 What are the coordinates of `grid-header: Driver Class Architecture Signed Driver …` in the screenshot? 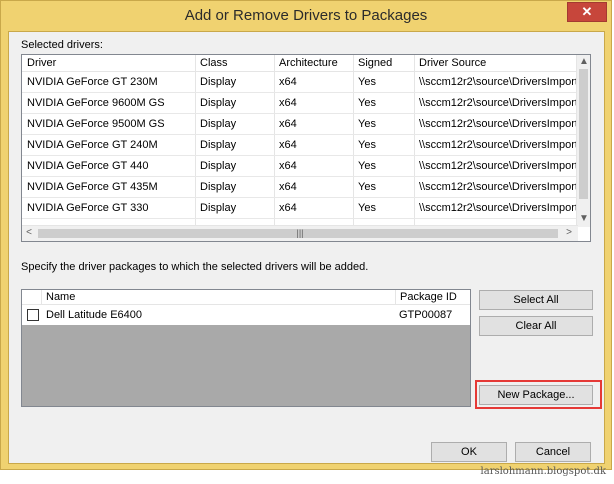 It's located at (306, 63).